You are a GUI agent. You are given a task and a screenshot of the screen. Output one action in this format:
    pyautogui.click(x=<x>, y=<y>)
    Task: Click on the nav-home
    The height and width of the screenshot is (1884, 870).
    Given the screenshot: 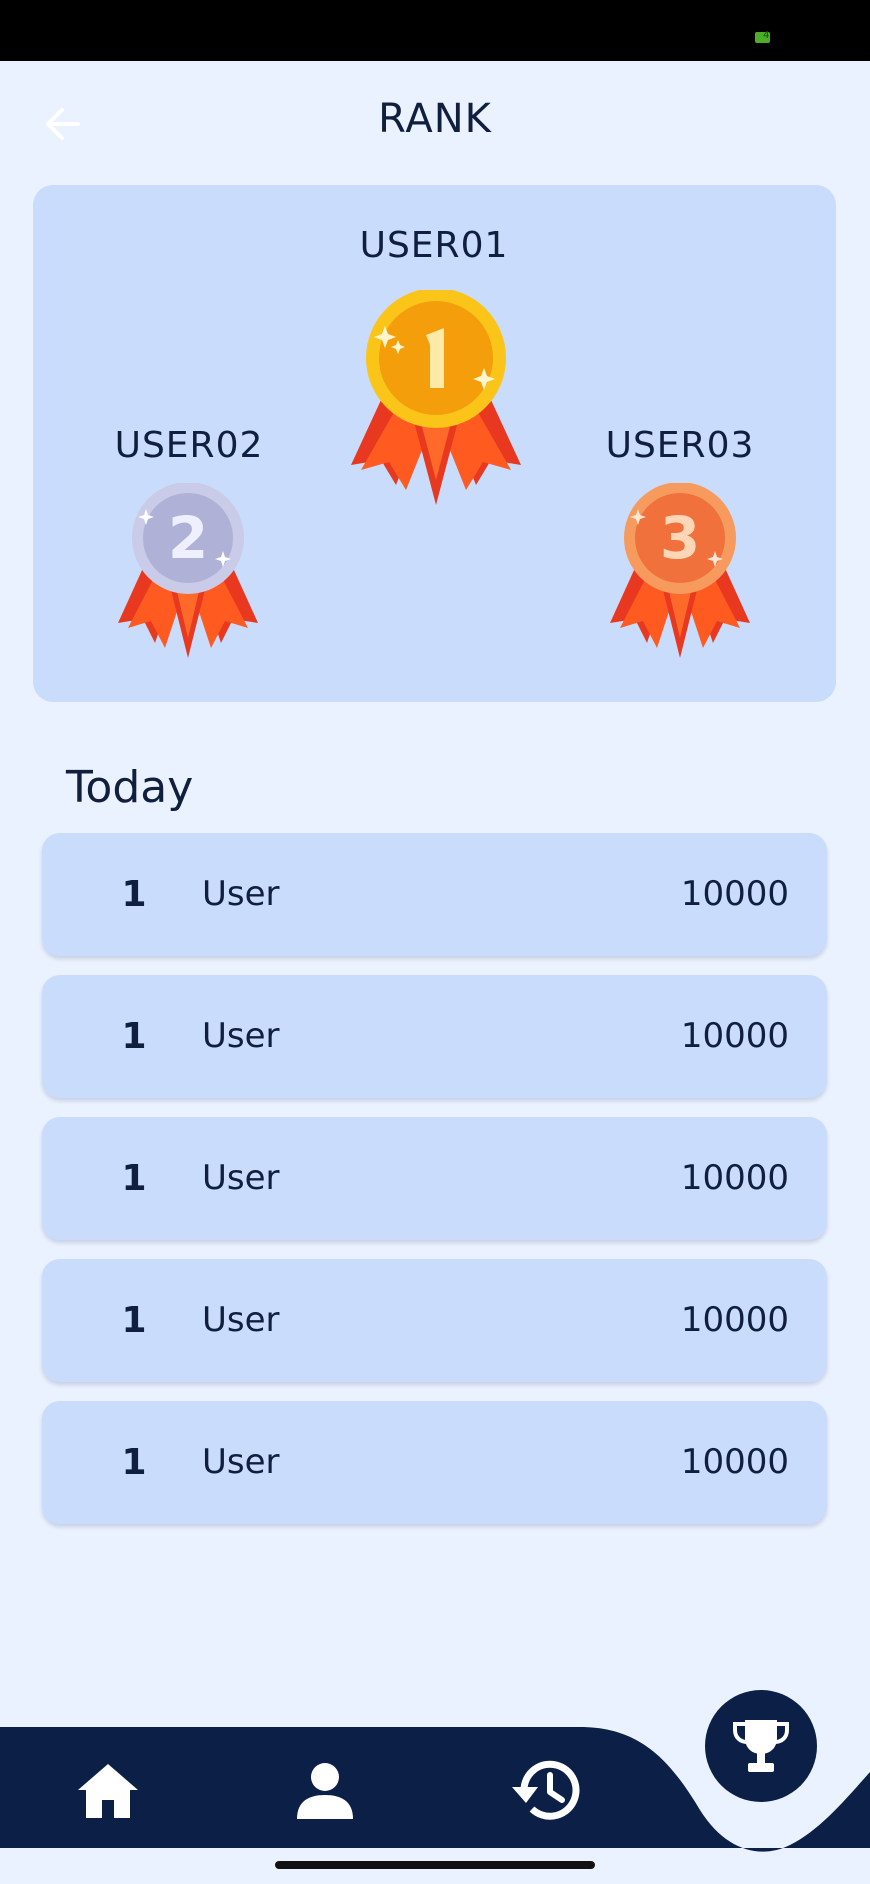 What is the action you would take?
    pyautogui.click(x=108, y=1790)
    